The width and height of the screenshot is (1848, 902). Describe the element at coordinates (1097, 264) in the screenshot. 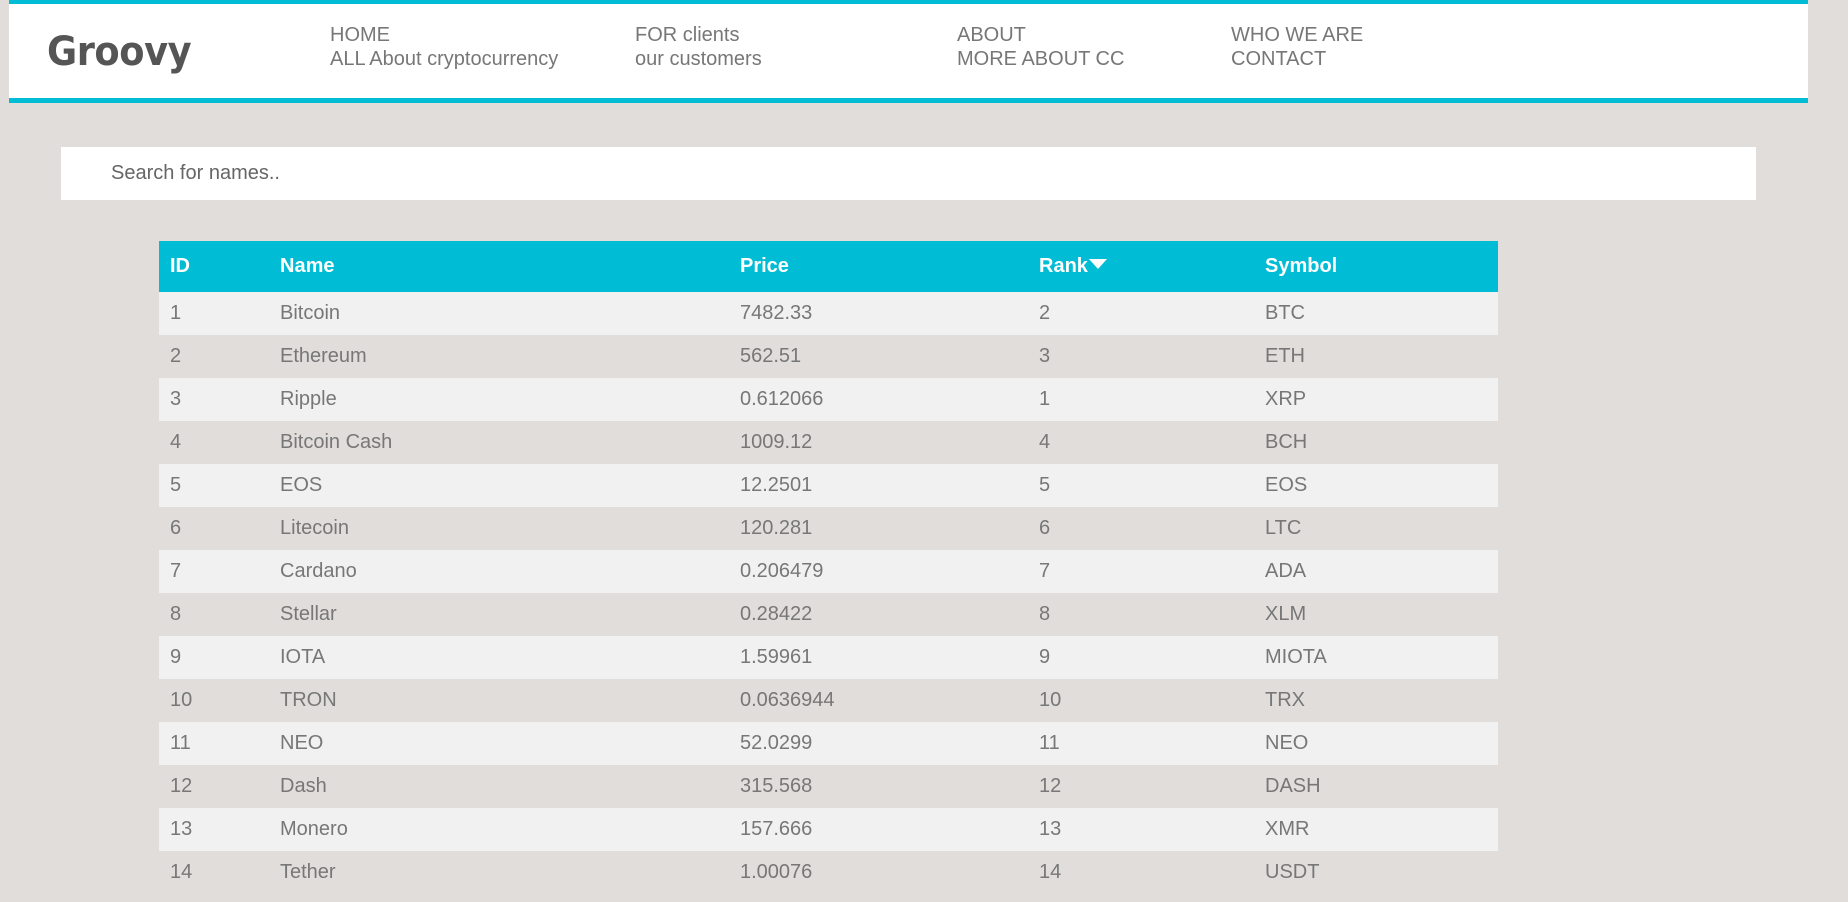

I see `sort-descending-icon` at that location.